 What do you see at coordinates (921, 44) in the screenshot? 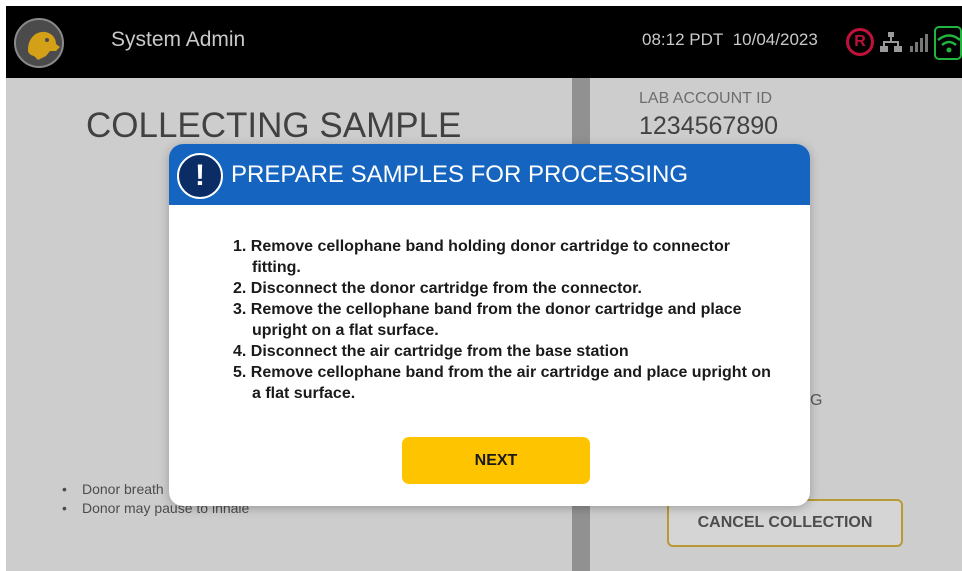
I see `signal-icon` at bounding box center [921, 44].